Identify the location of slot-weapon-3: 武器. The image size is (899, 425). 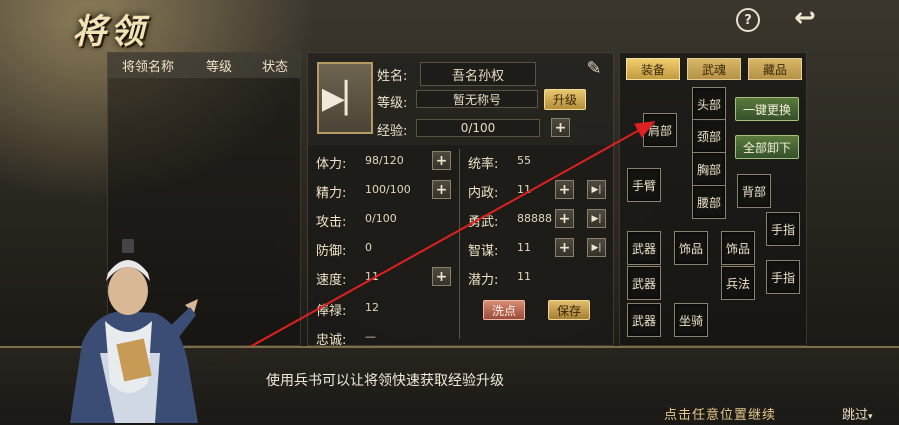
(644, 320).